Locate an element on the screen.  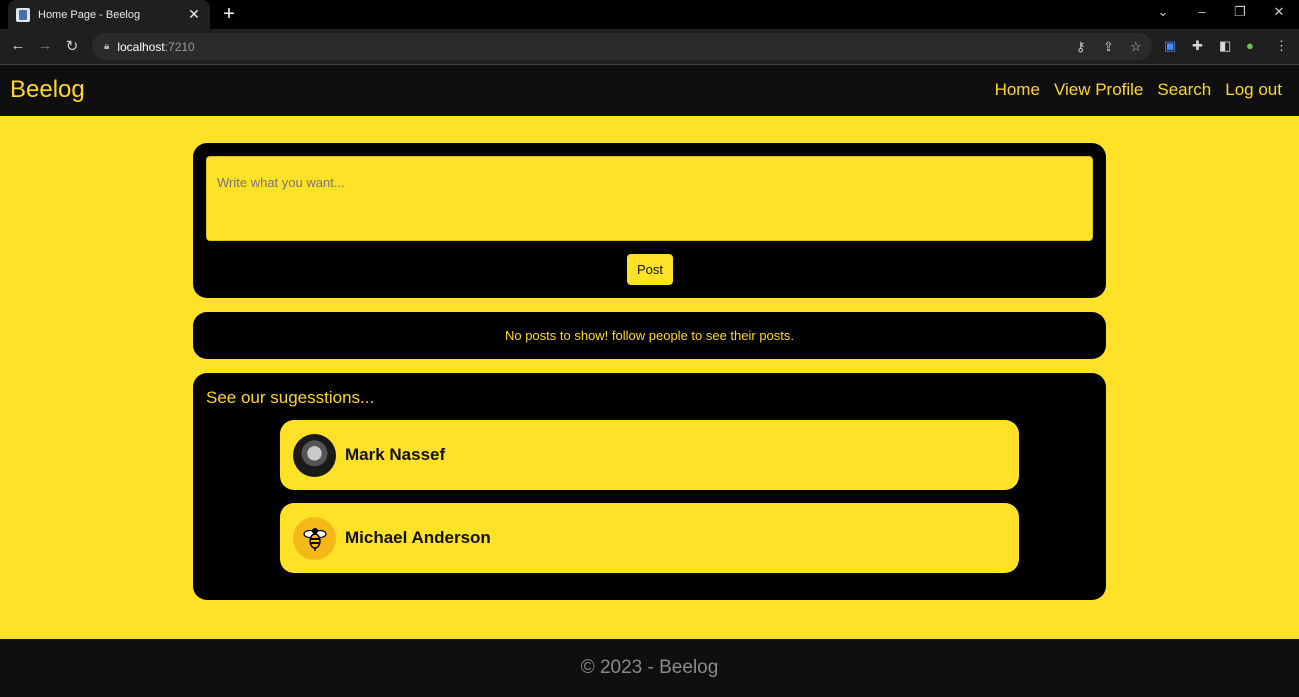
nav-search: Search is located at coordinates (1184, 90).